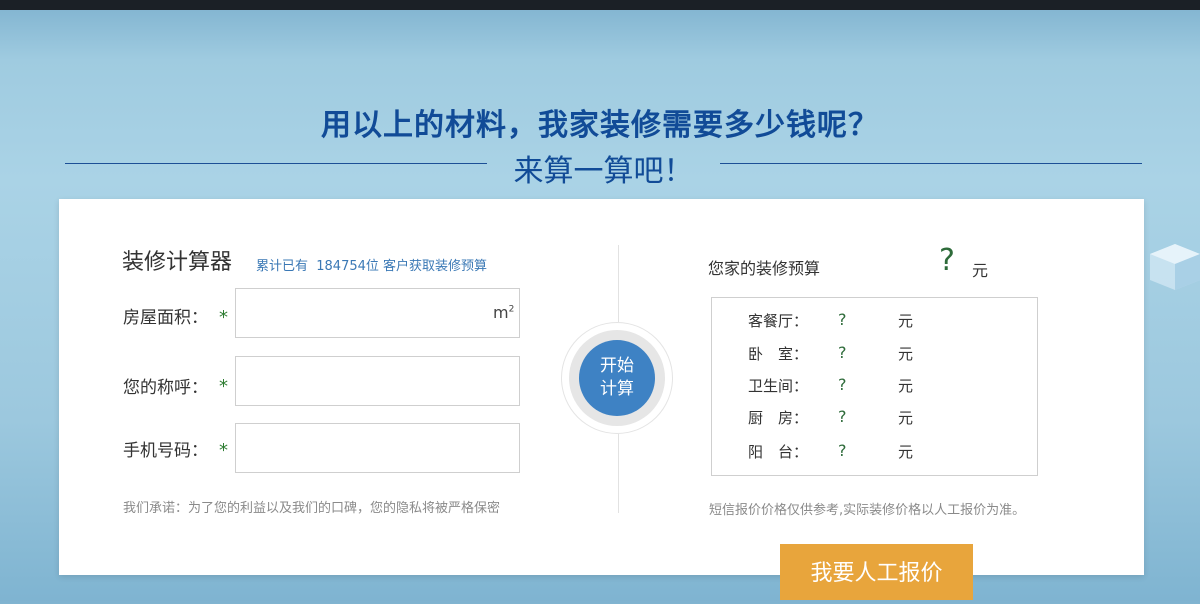 Image resolution: width=1200 pixels, height=604 pixels. Describe the element at coordinates (874, 322) in the screenshot. I see `breakdown-row: 客餐厅： ? 元` at that location.